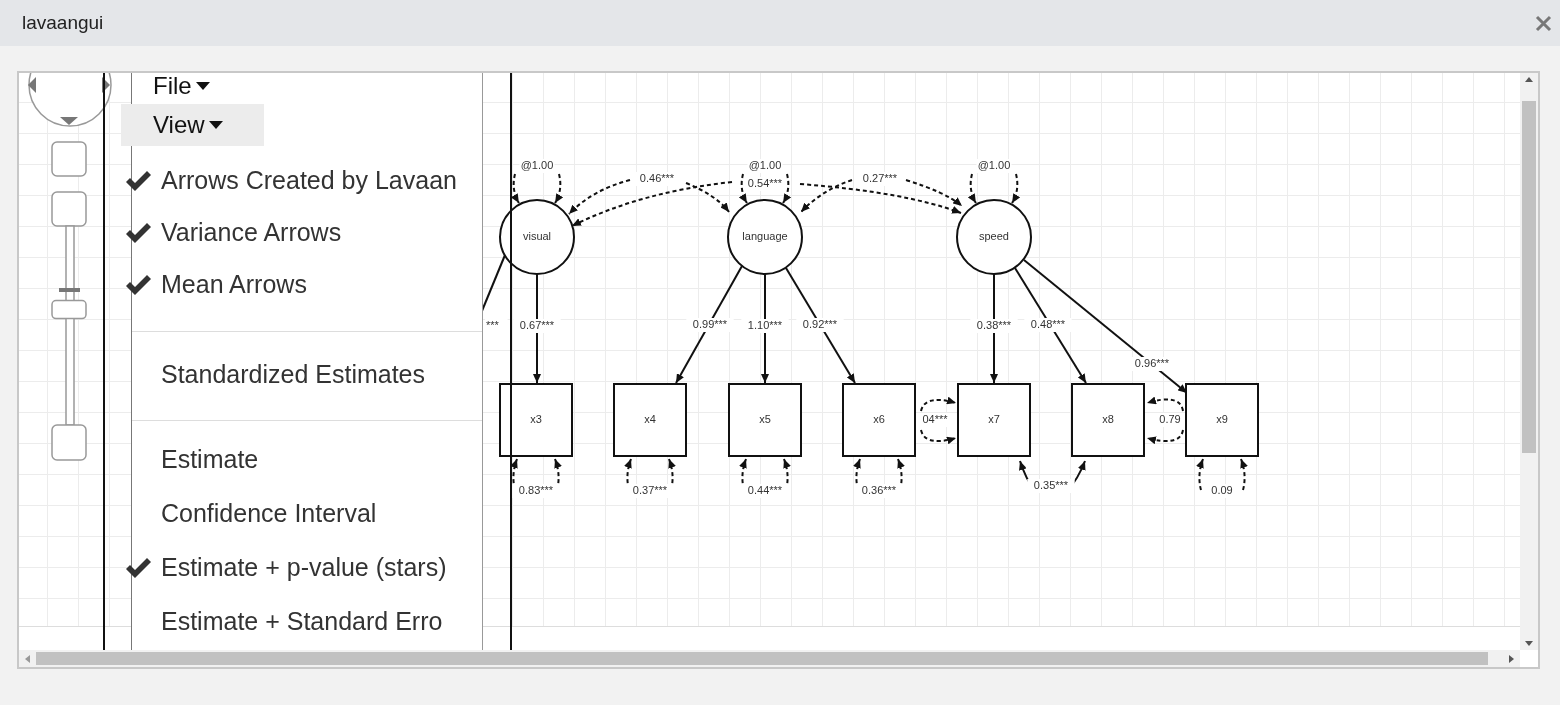 The width and height of the screenshot is (1560, 705). I want to click on edge-label: 0.35***, so click(1051, 485).